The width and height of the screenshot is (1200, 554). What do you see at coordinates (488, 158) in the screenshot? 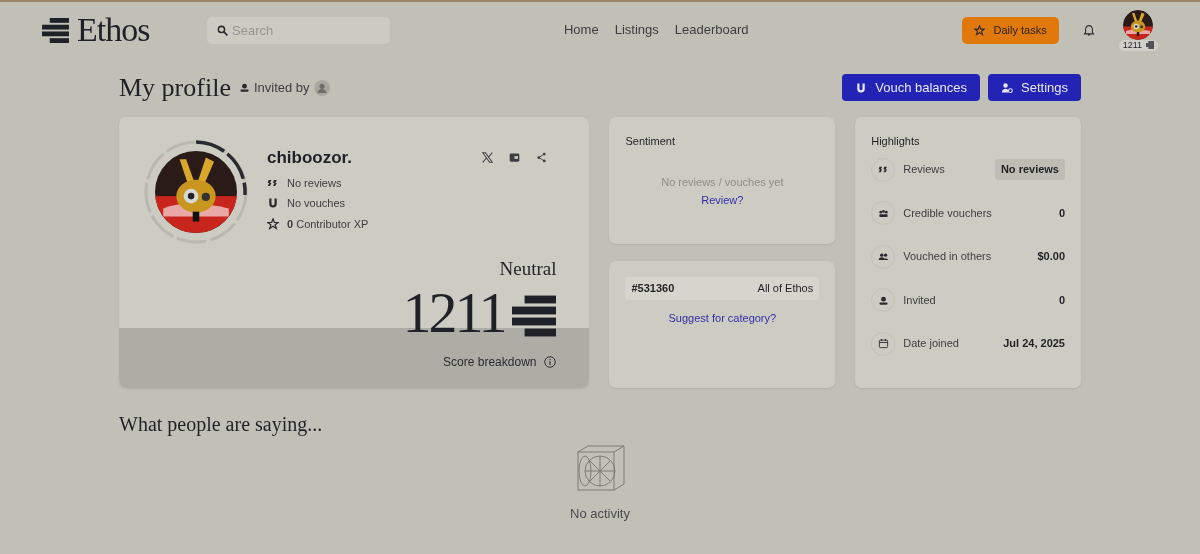
I see `x-icon` at bounding box center [488, 158].